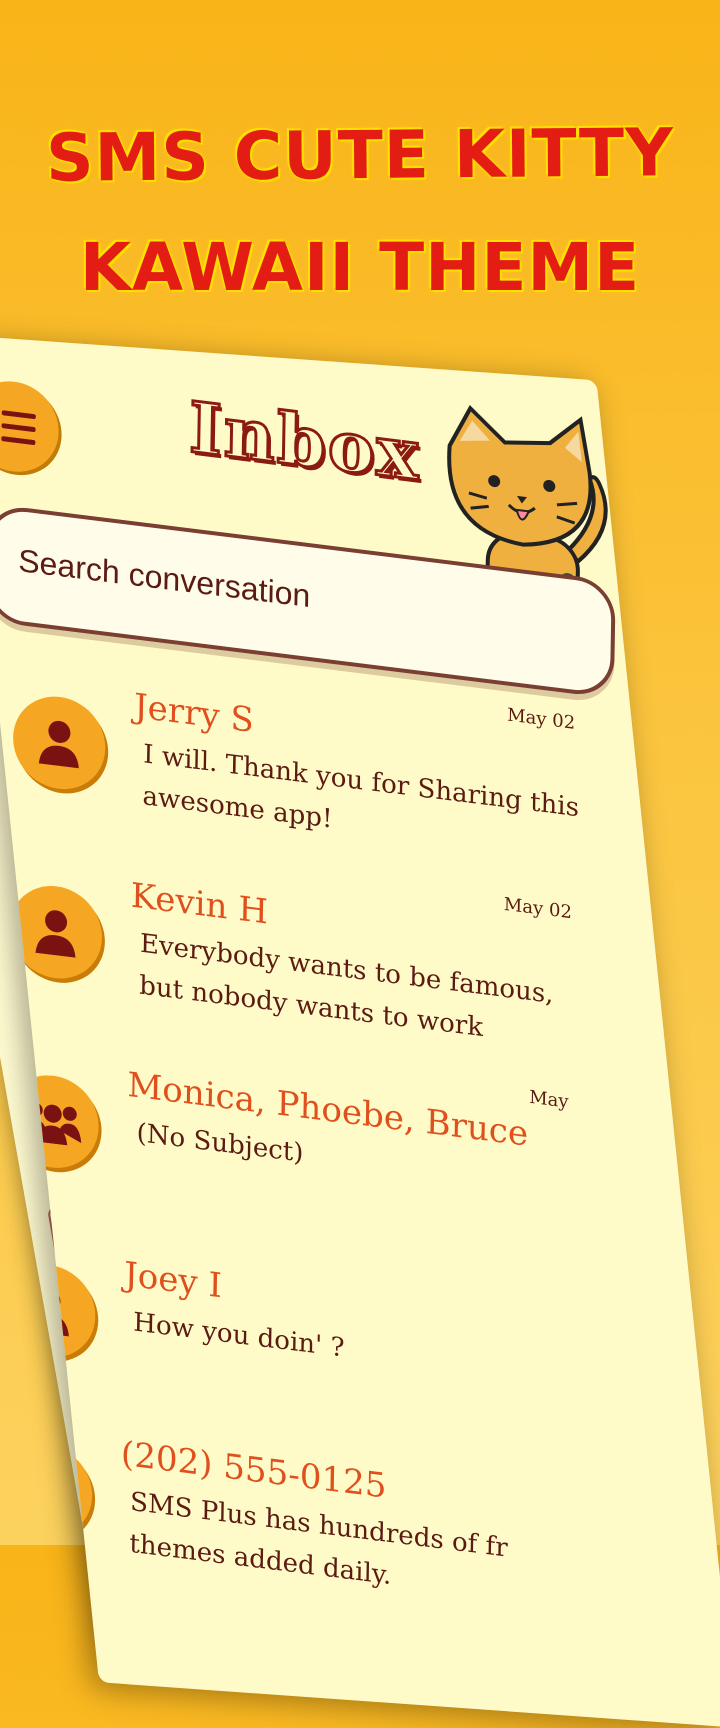 This screenshot has height=1728, width=720. I want to click on search-input, so click(238, 587).